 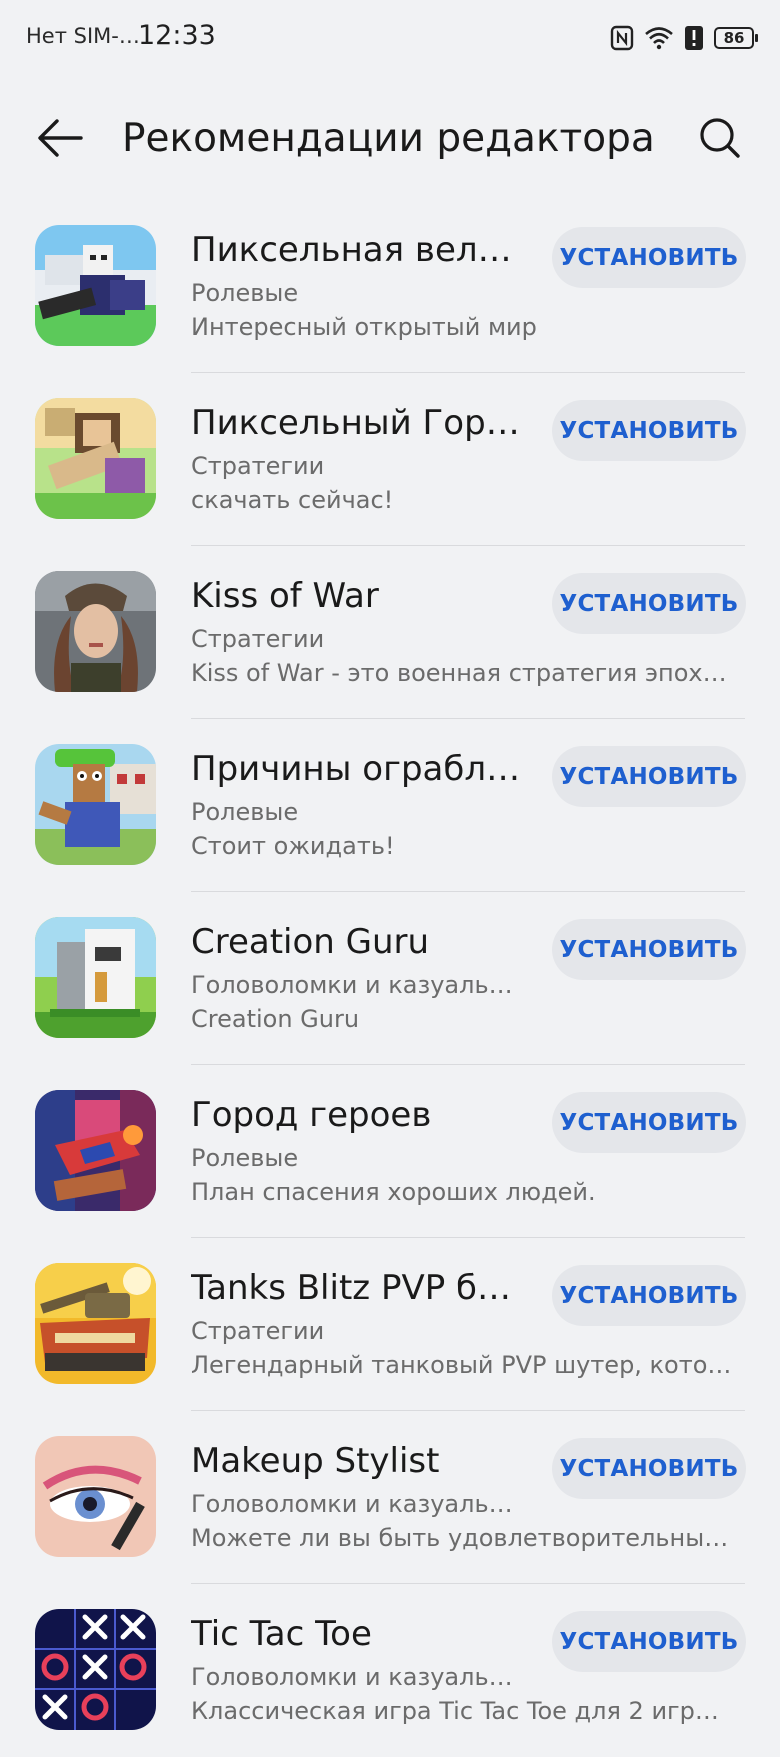 What do you see at coordinates (95, 977) in the screenshot?
I see `app-icon-creation-guru` at bounding box center [95, 977].